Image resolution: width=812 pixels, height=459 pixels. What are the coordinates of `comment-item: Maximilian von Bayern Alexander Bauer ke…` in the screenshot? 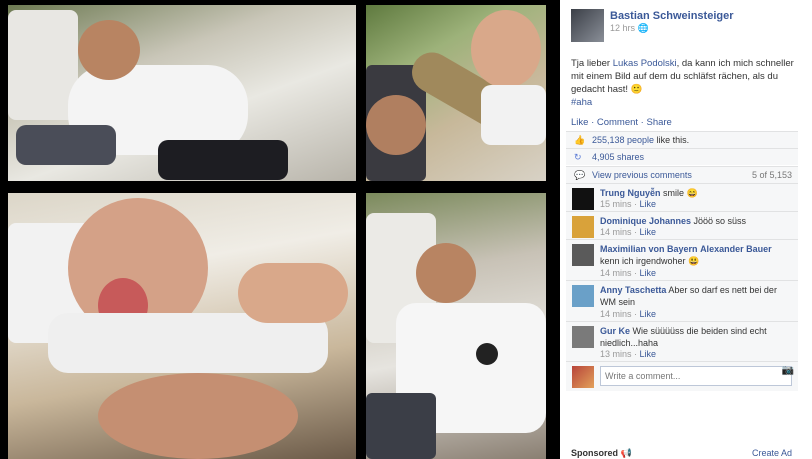 It's located at (682, 259).